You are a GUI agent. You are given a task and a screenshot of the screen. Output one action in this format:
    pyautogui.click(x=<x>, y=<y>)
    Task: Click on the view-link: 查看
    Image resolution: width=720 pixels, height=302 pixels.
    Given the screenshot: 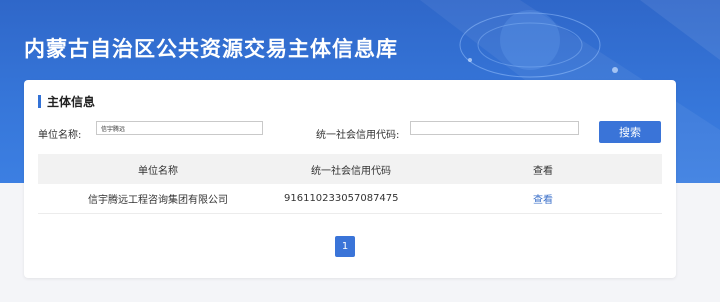 What is the action you would take?
    pyautogui.click(x=543, y=198)
    